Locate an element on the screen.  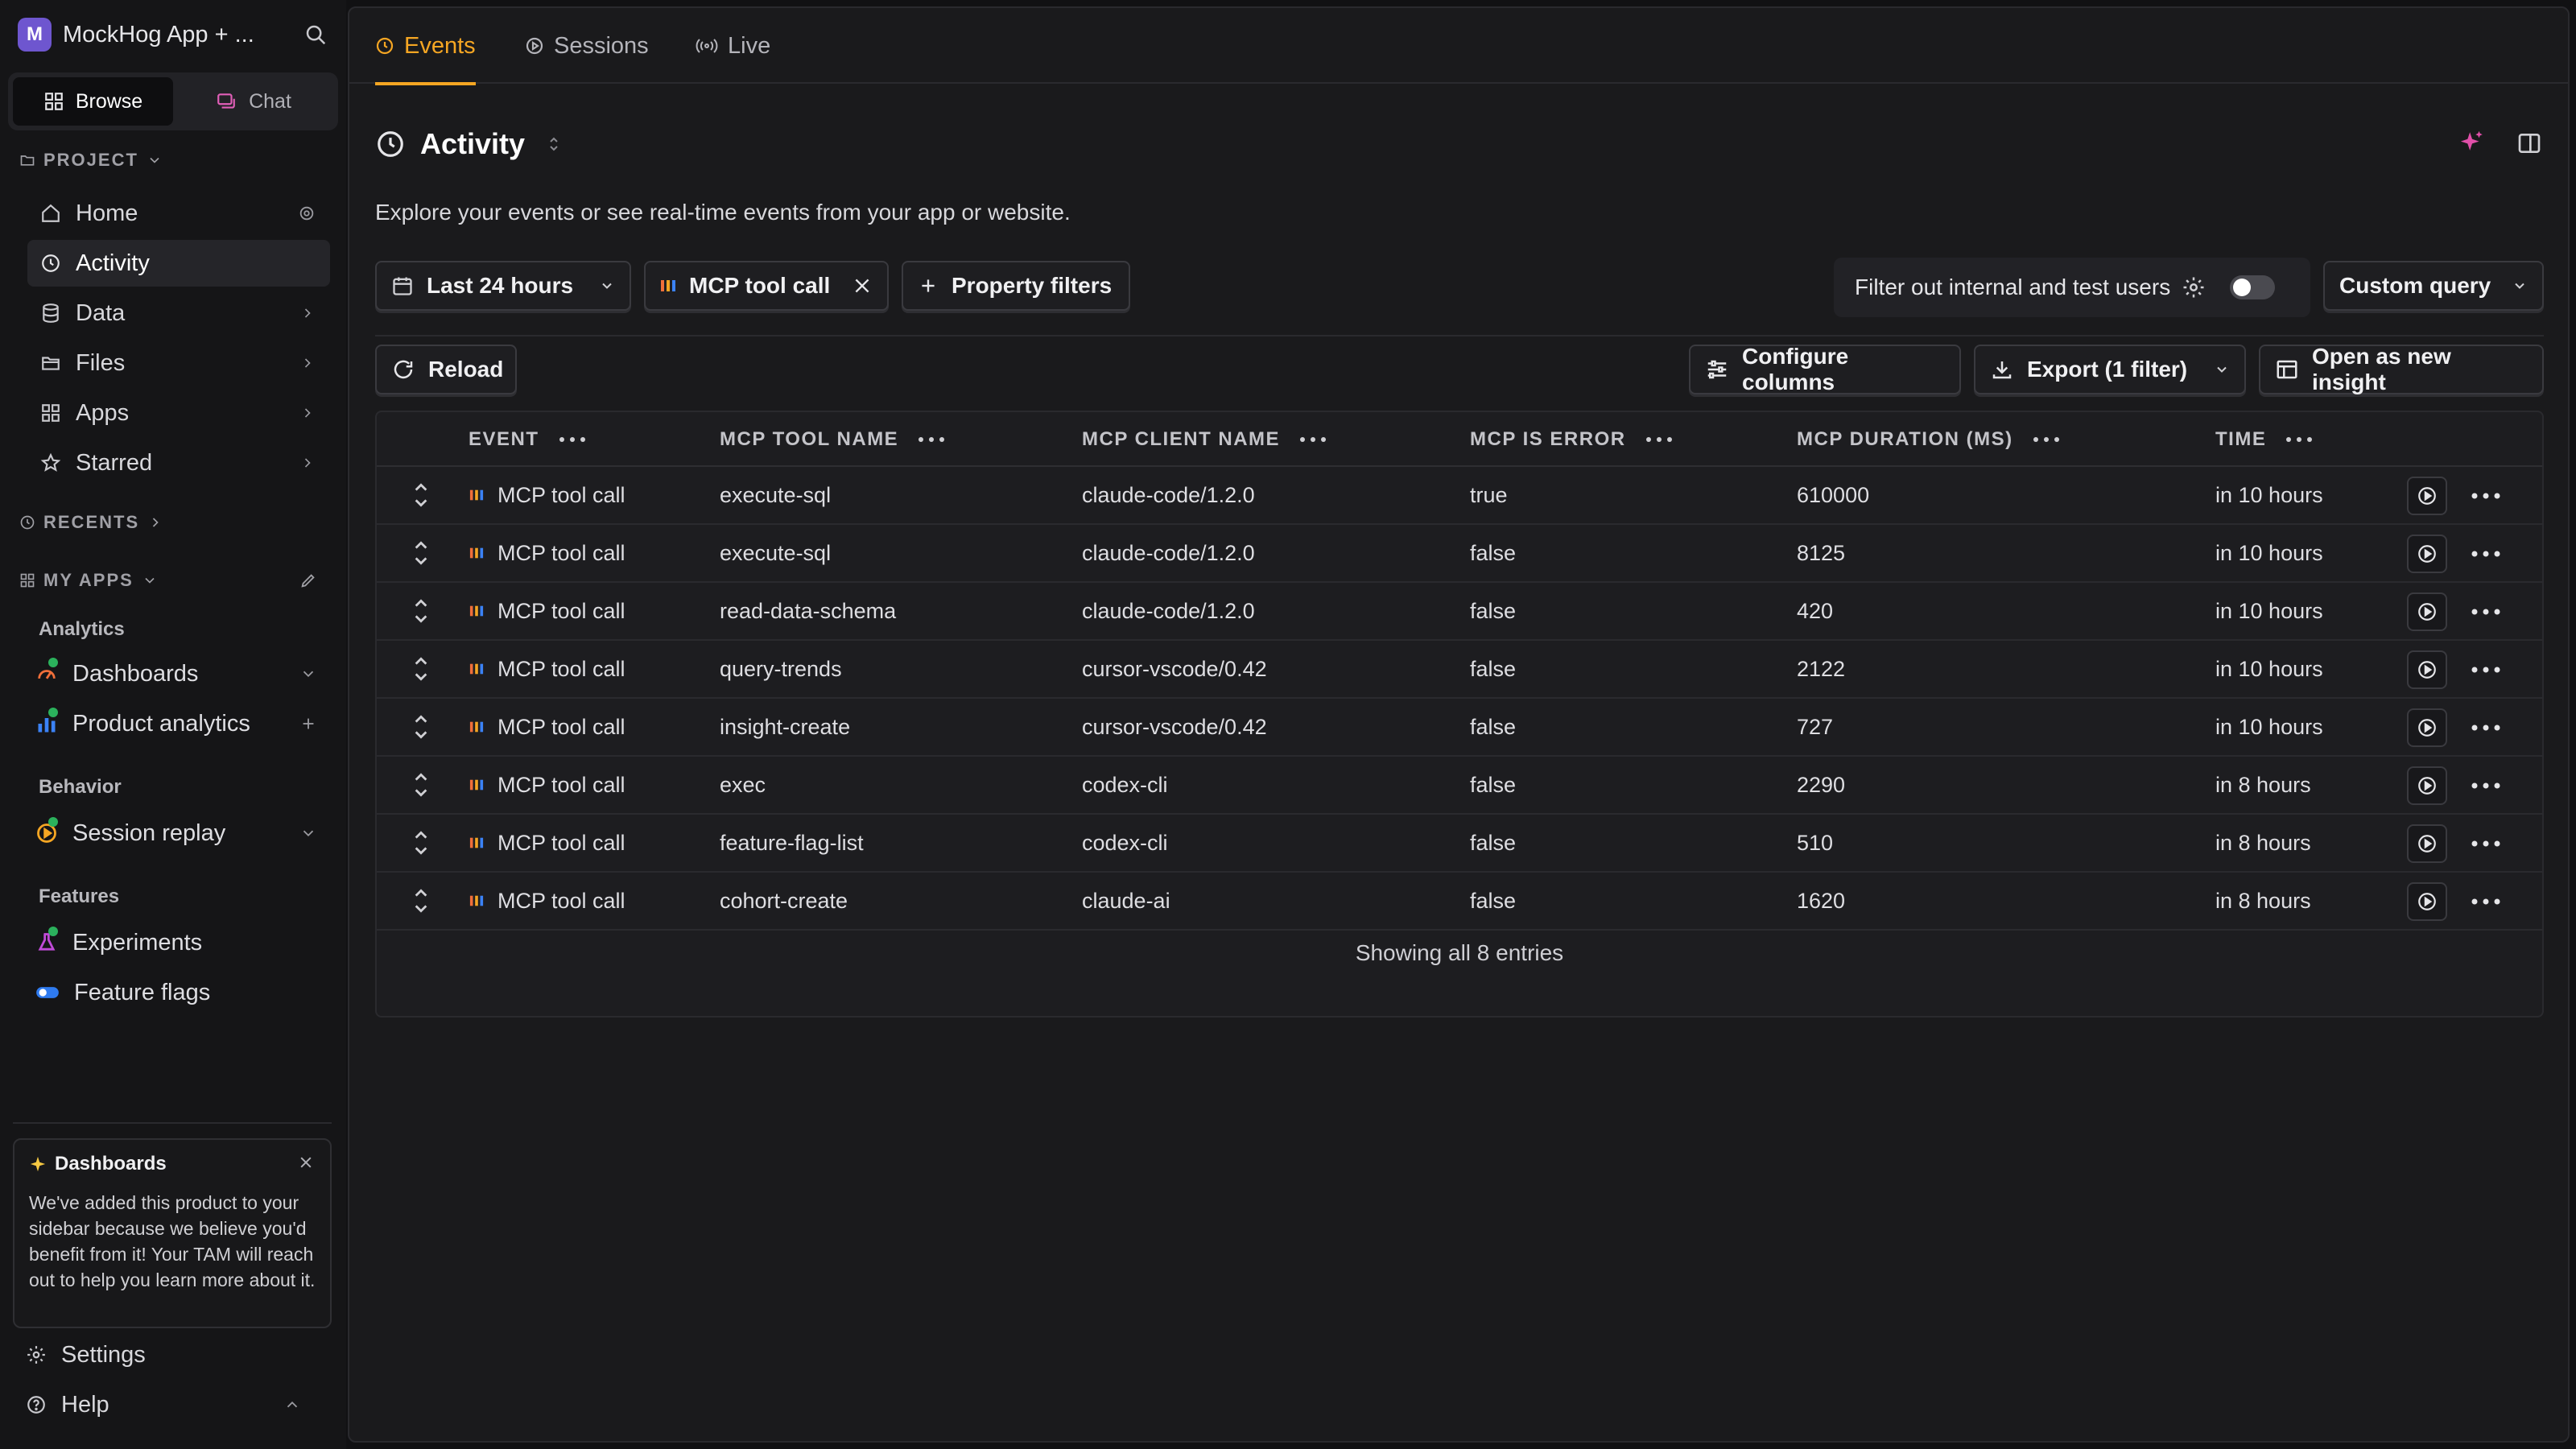
chevron-up-icon is located at coordinates (292, 1405).